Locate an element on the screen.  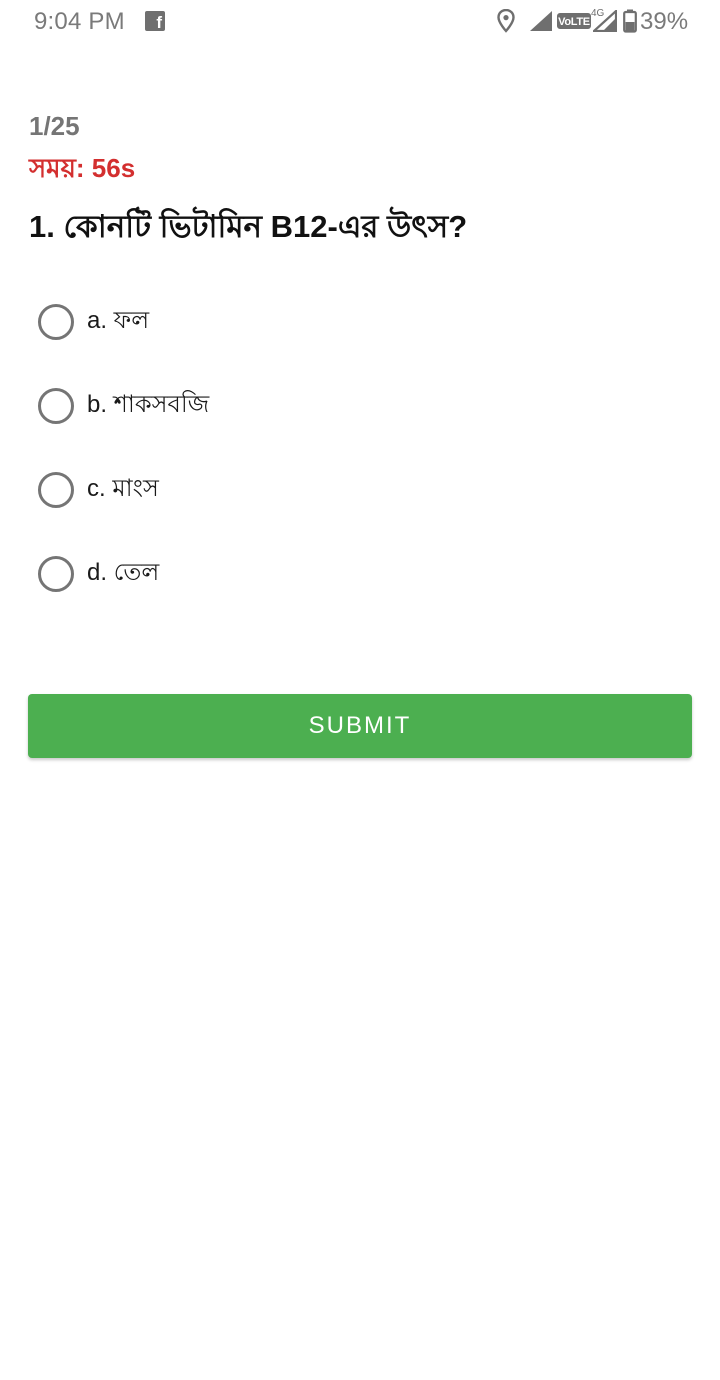
option-label: d. তেল is located at coordinates (123, 572).